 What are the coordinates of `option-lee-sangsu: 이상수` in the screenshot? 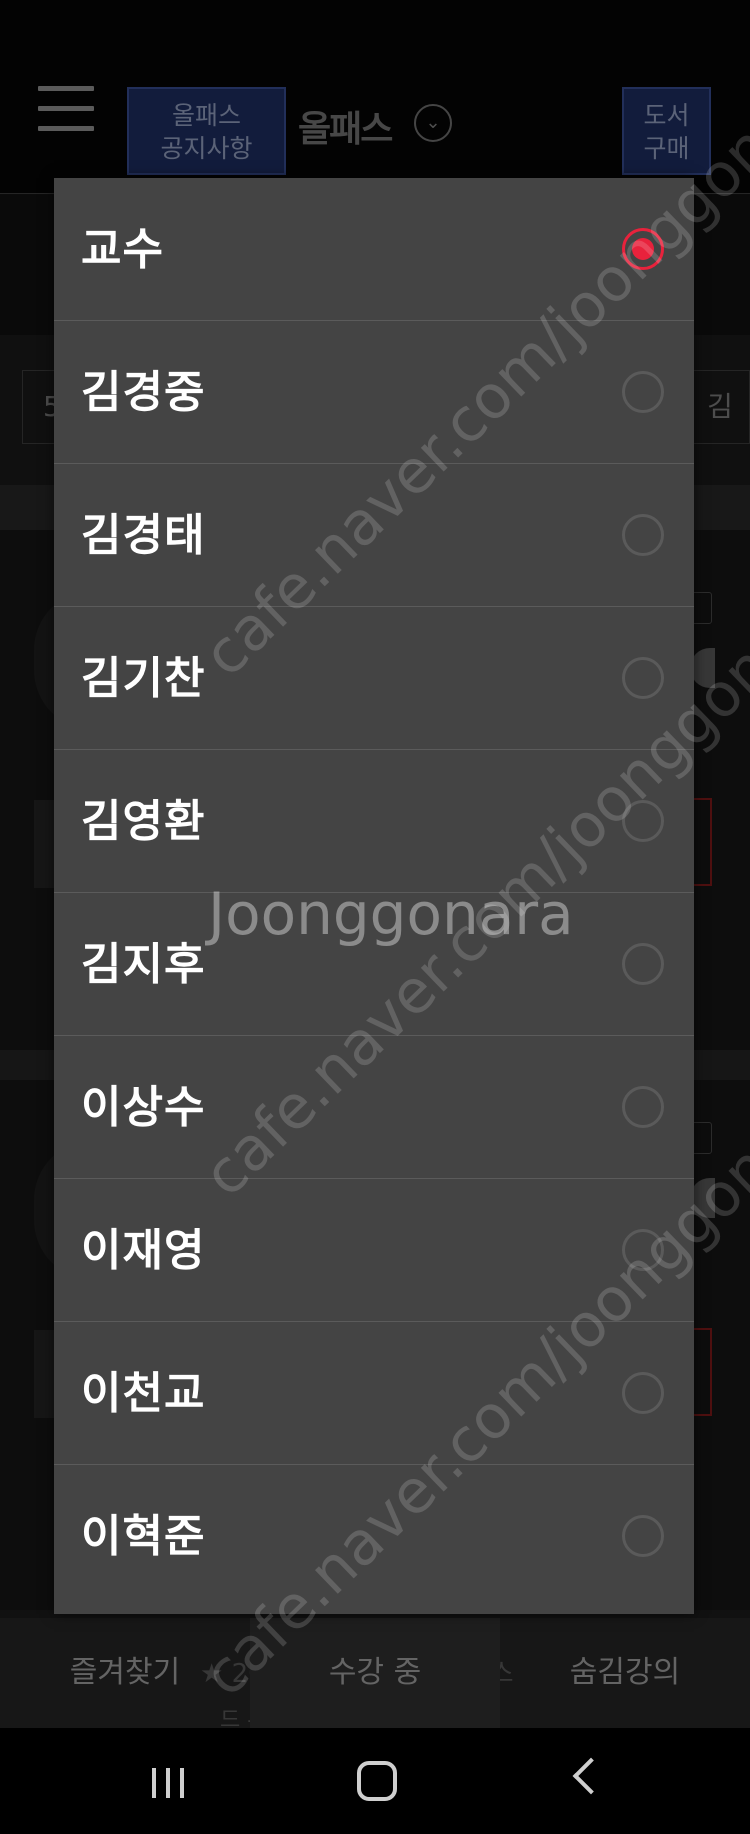 It's located at (374, 1107).